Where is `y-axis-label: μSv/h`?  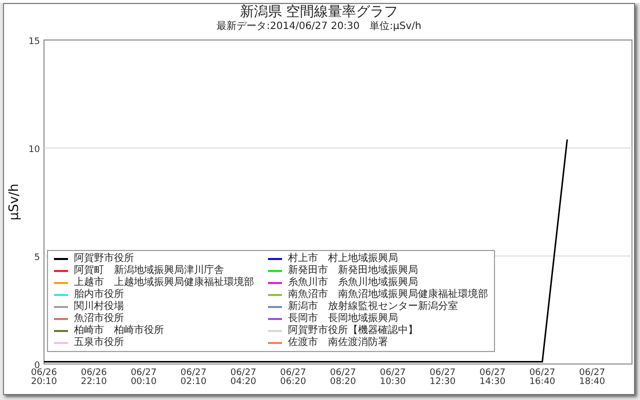 y-axis-label: μSv/h is located at coordinates (14, 202).